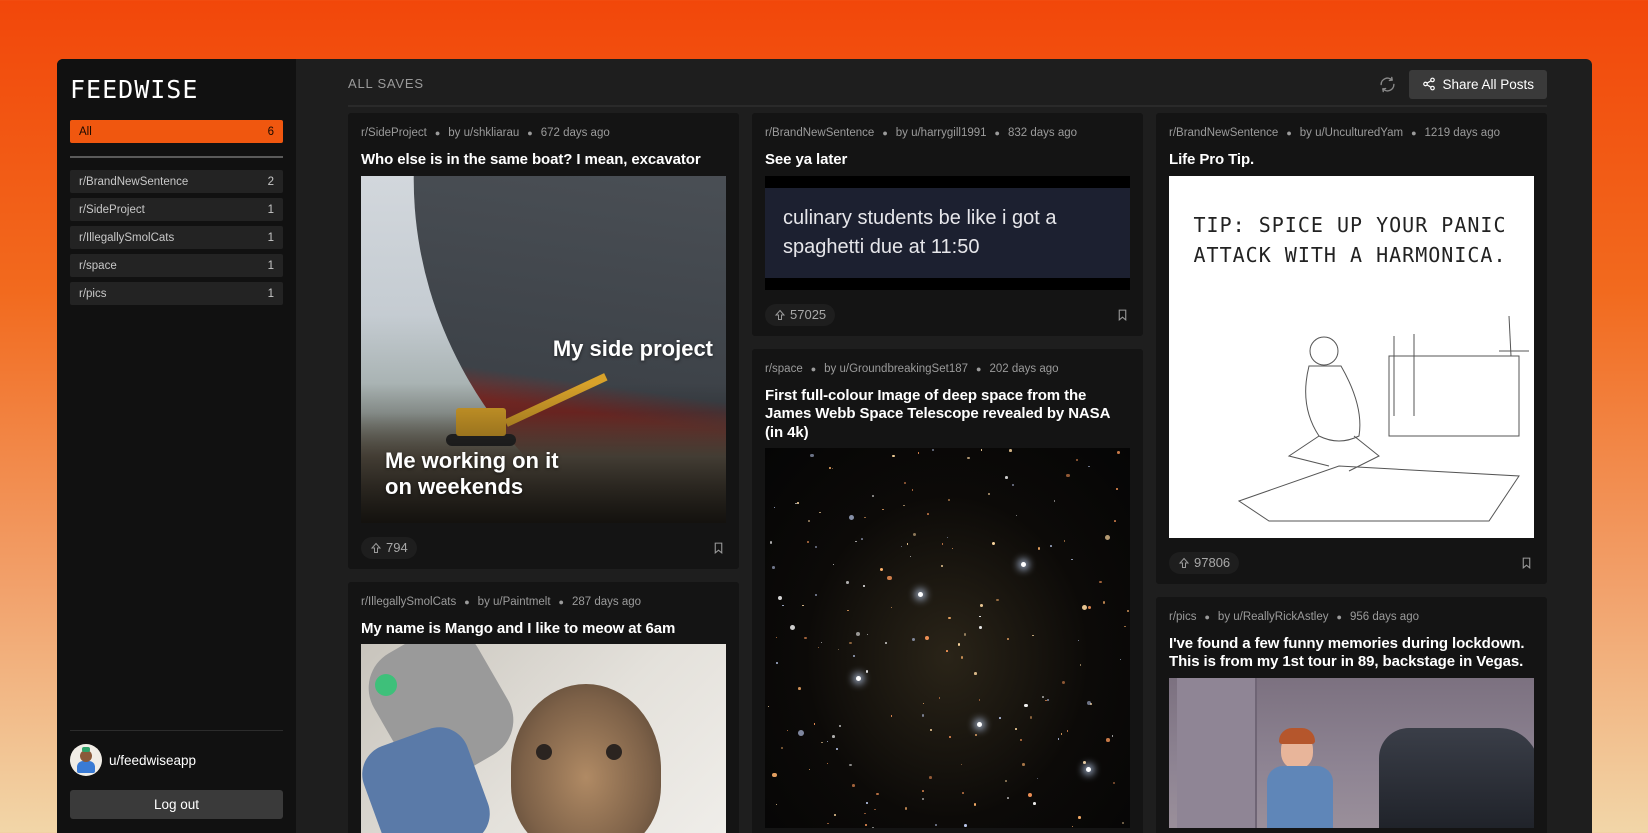 The height and width of the screenshot is (833, 1648). What do you see at coordinates (1478, 84) in the screenshot?
I see `share-all-posts-button: Share All Posts` at bounding box center [1478, 84].